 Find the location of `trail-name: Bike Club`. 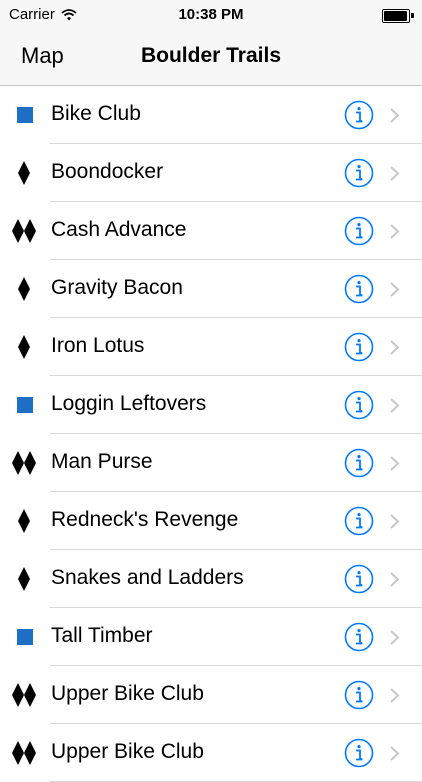

trail-name: Bike Club is located at coordinates (96, 113).